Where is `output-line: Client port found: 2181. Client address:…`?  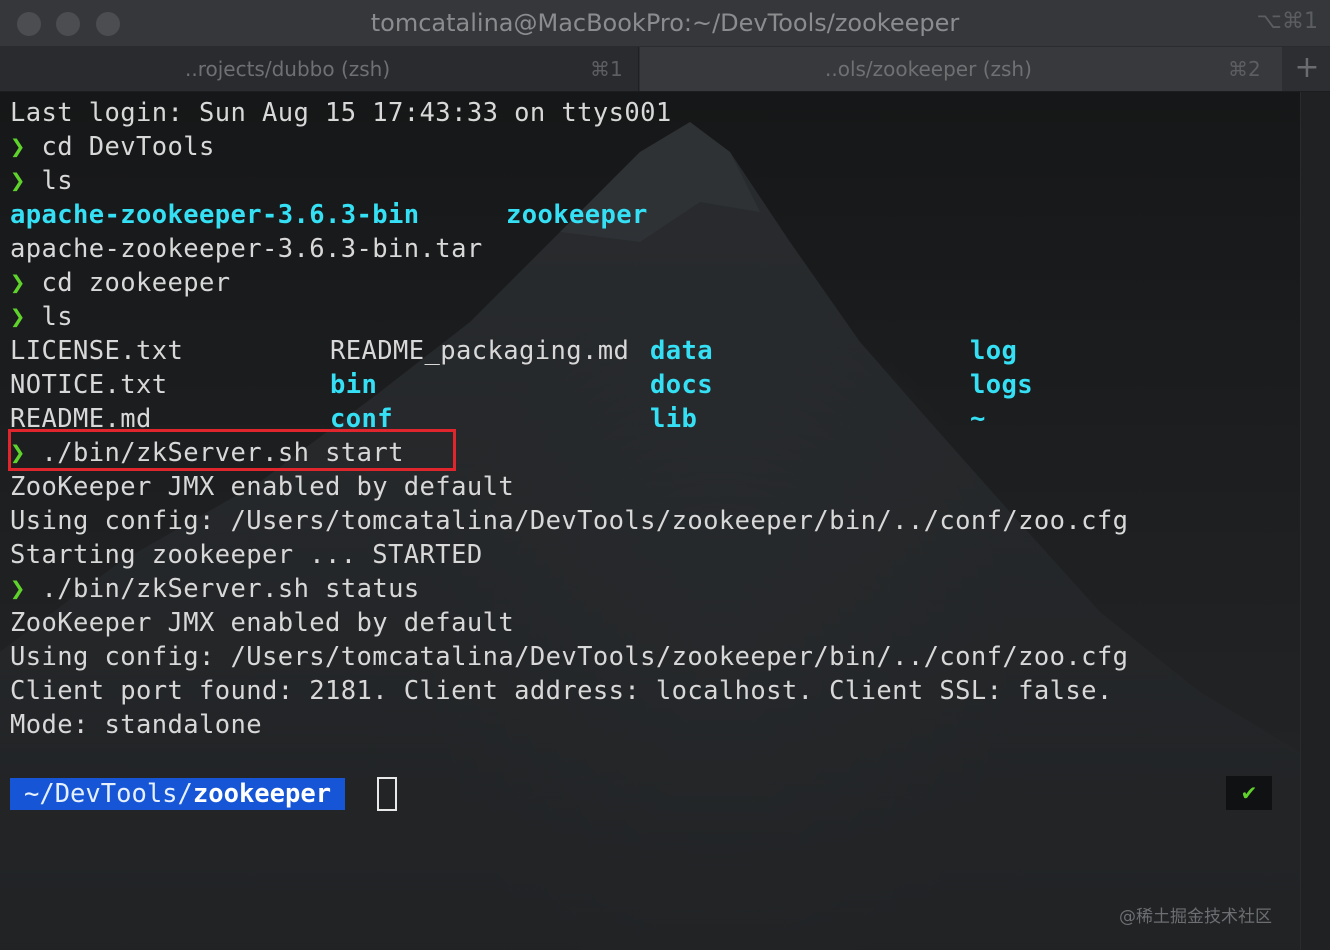
output-line: Client port found: 2181. Client address:… is located at coordinates (561, 691).